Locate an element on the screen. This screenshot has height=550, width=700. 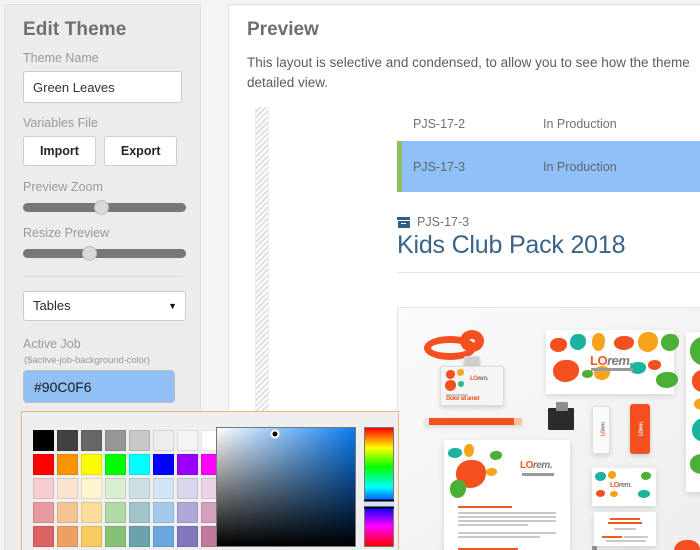
preview-zoom-label: Preview Zoom is located at coordinates (63, 187).